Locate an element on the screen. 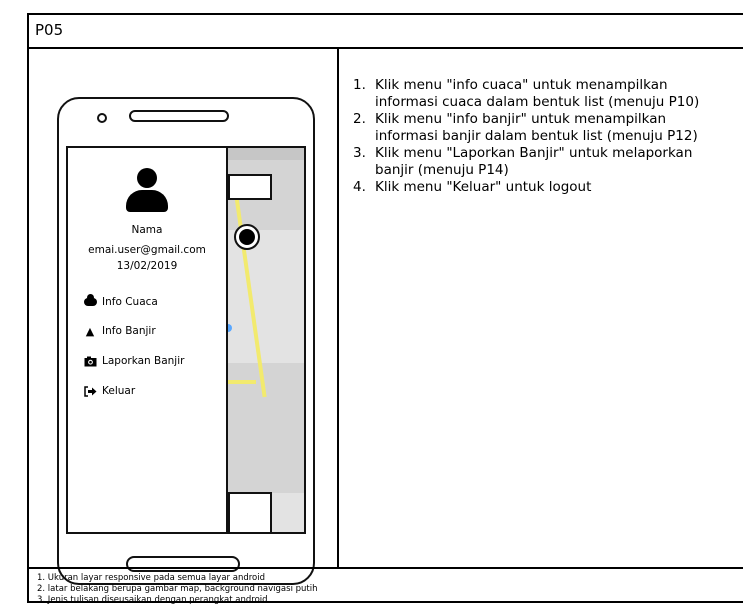 The width and height of the screenshot is (743, 610). list-item-number: 2. is located at coordinates (359, 119).